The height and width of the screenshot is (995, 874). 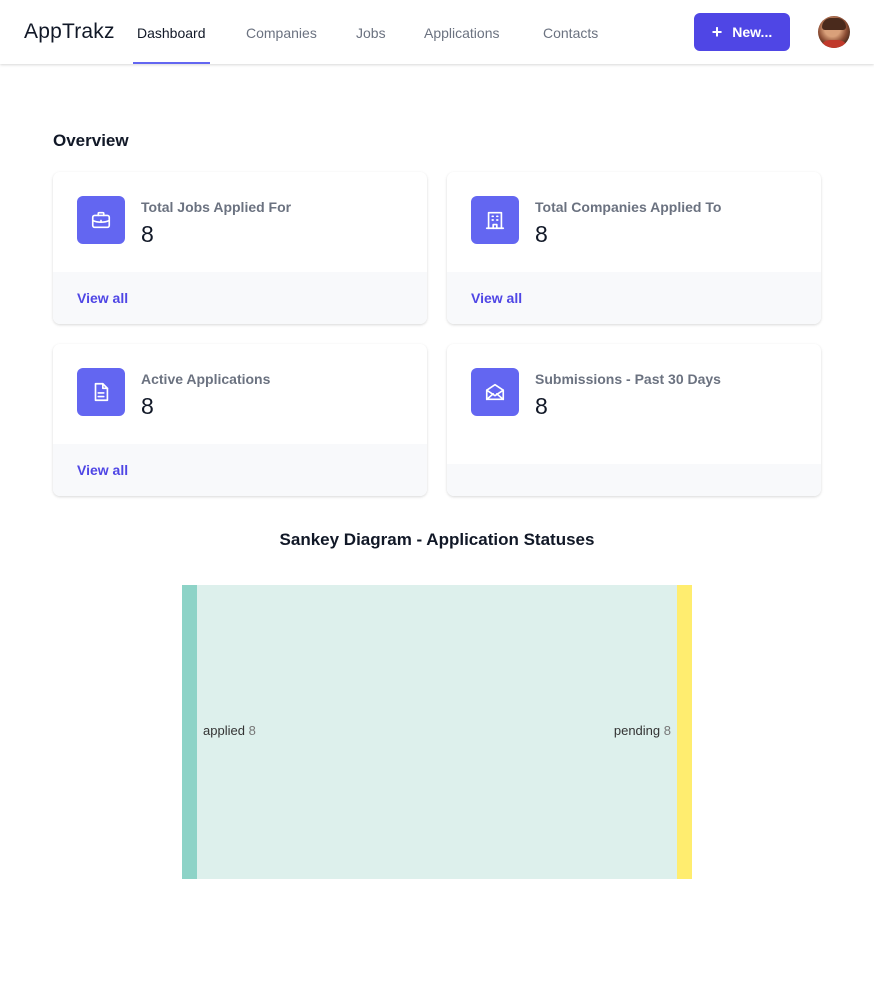 I want to click on sankey-label-applied: applied 8, so click(x=229, y=730).